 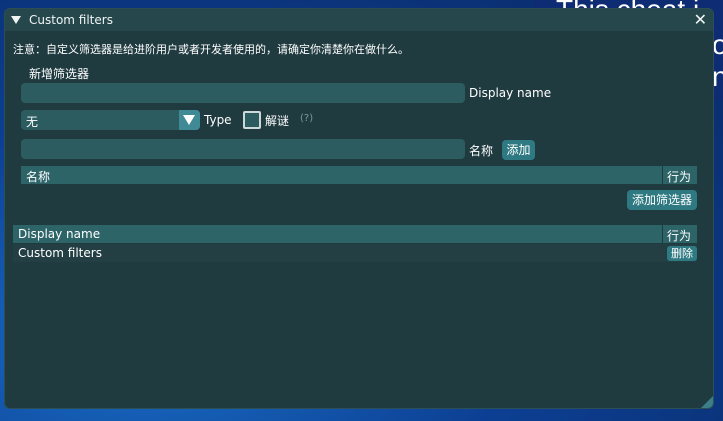 I want to click on resize-grip, so click(x=707, y=402).